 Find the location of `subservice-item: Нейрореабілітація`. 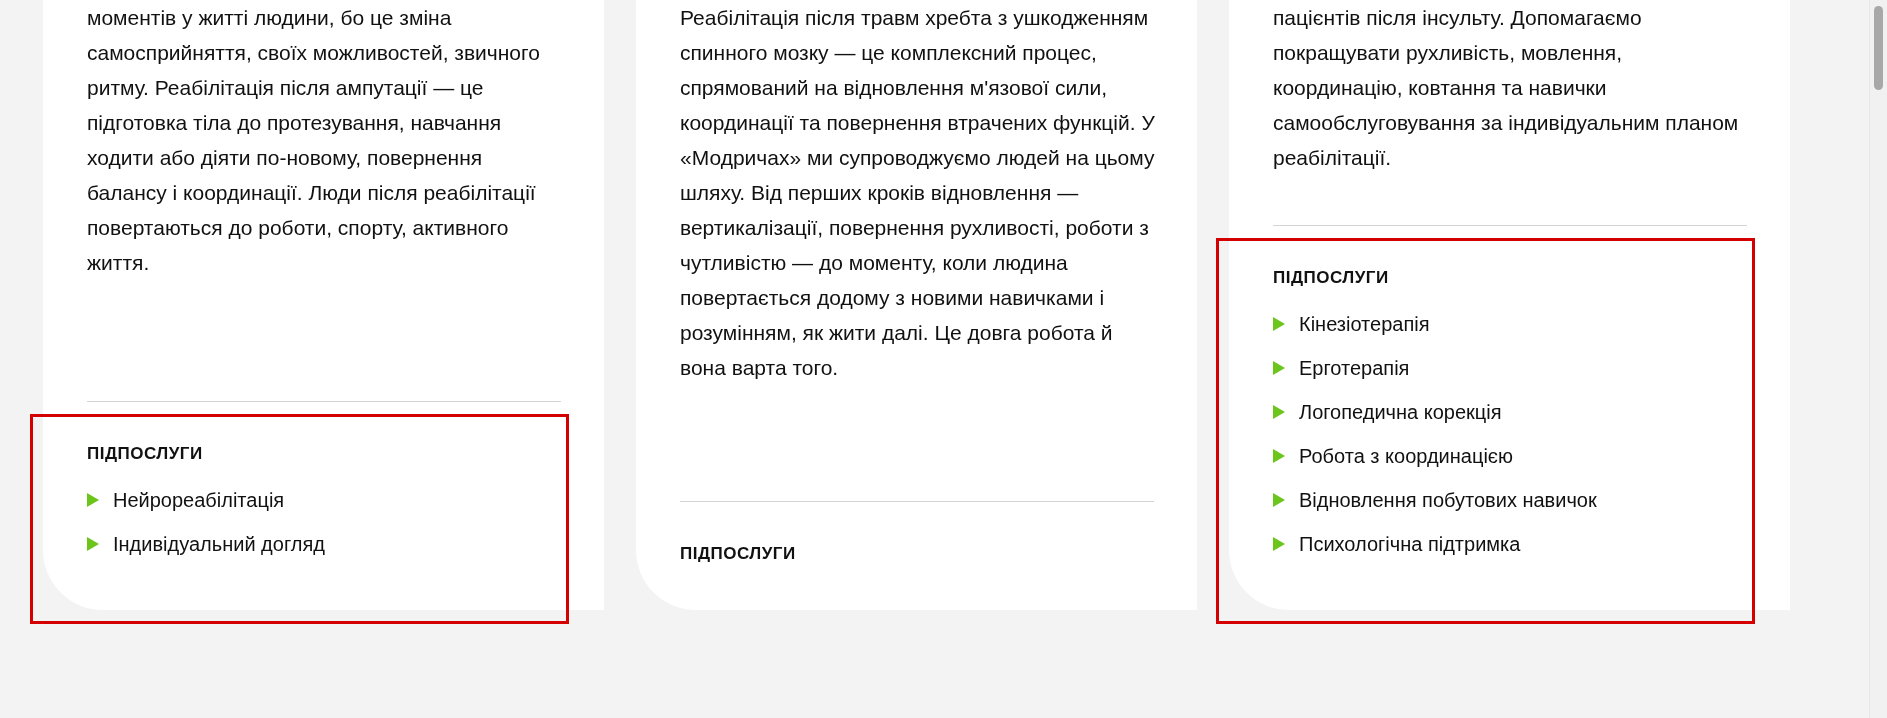

subservice-item: Нейрореабілітація is located at coordinates (199, 500).